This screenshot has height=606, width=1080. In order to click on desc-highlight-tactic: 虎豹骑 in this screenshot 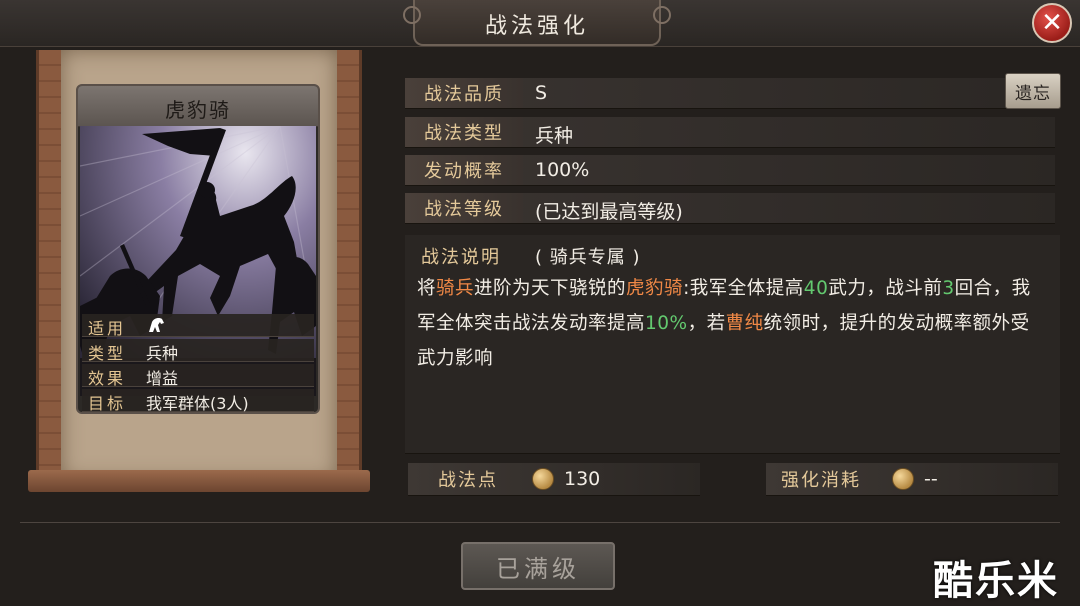, I will do `click(655, 288)`.